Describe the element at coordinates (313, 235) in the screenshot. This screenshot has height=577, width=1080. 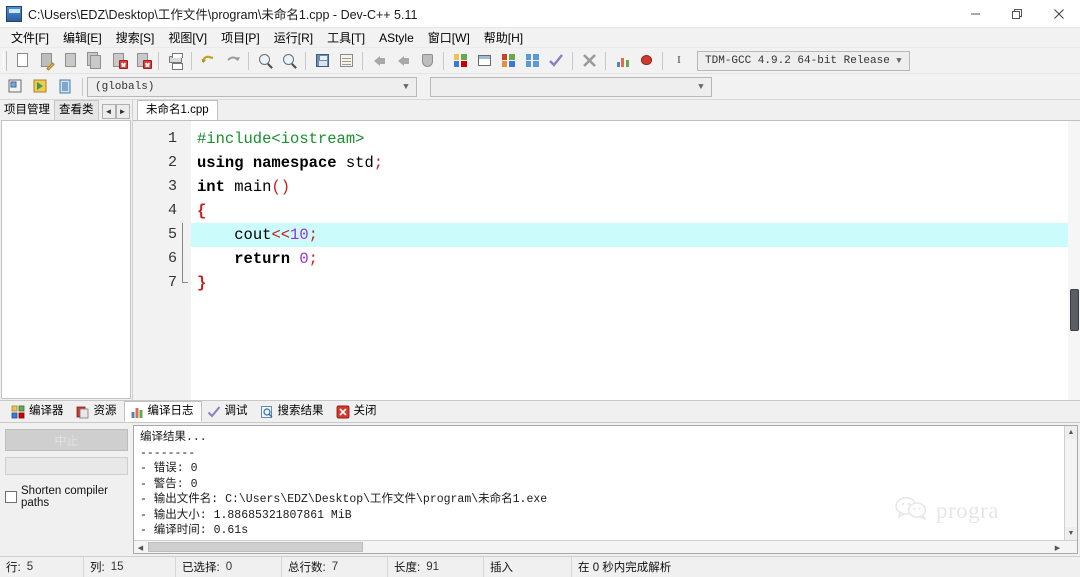
I see `code-token: ;` at that location.